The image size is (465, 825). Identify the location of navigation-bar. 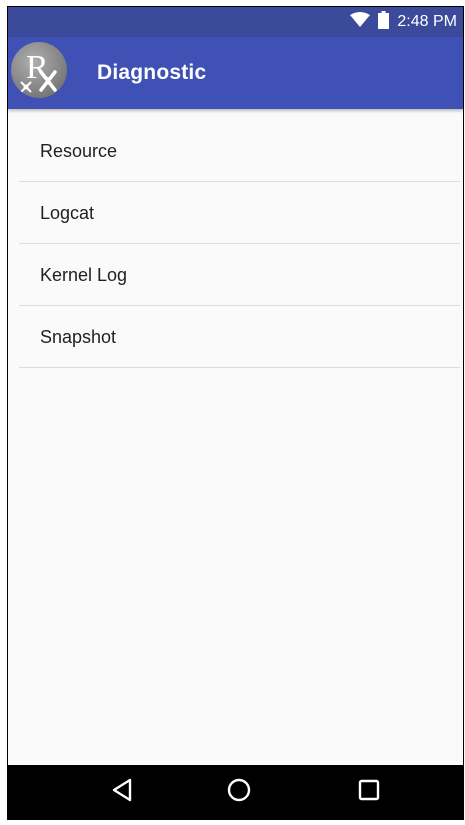
(235, 792).